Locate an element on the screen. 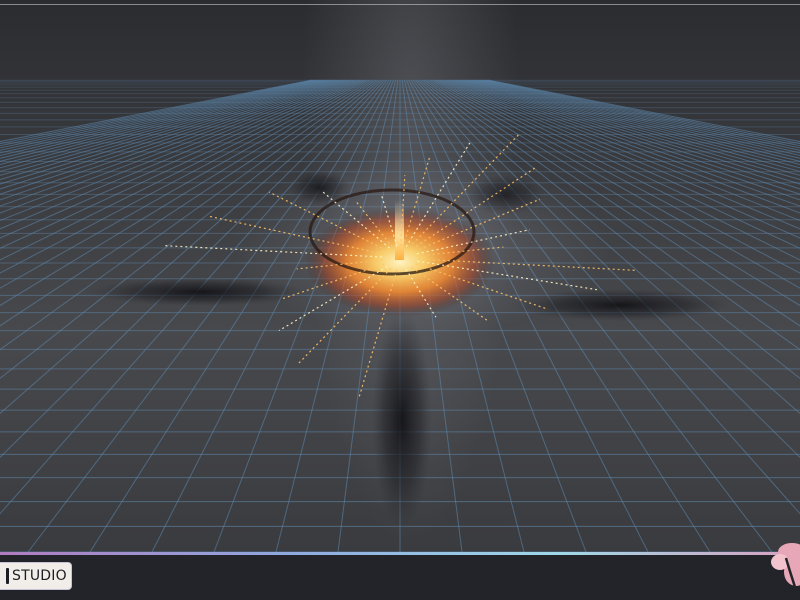 This screenshot has height=600, width=800. bottom-bar is located at coordinates (400, 576).